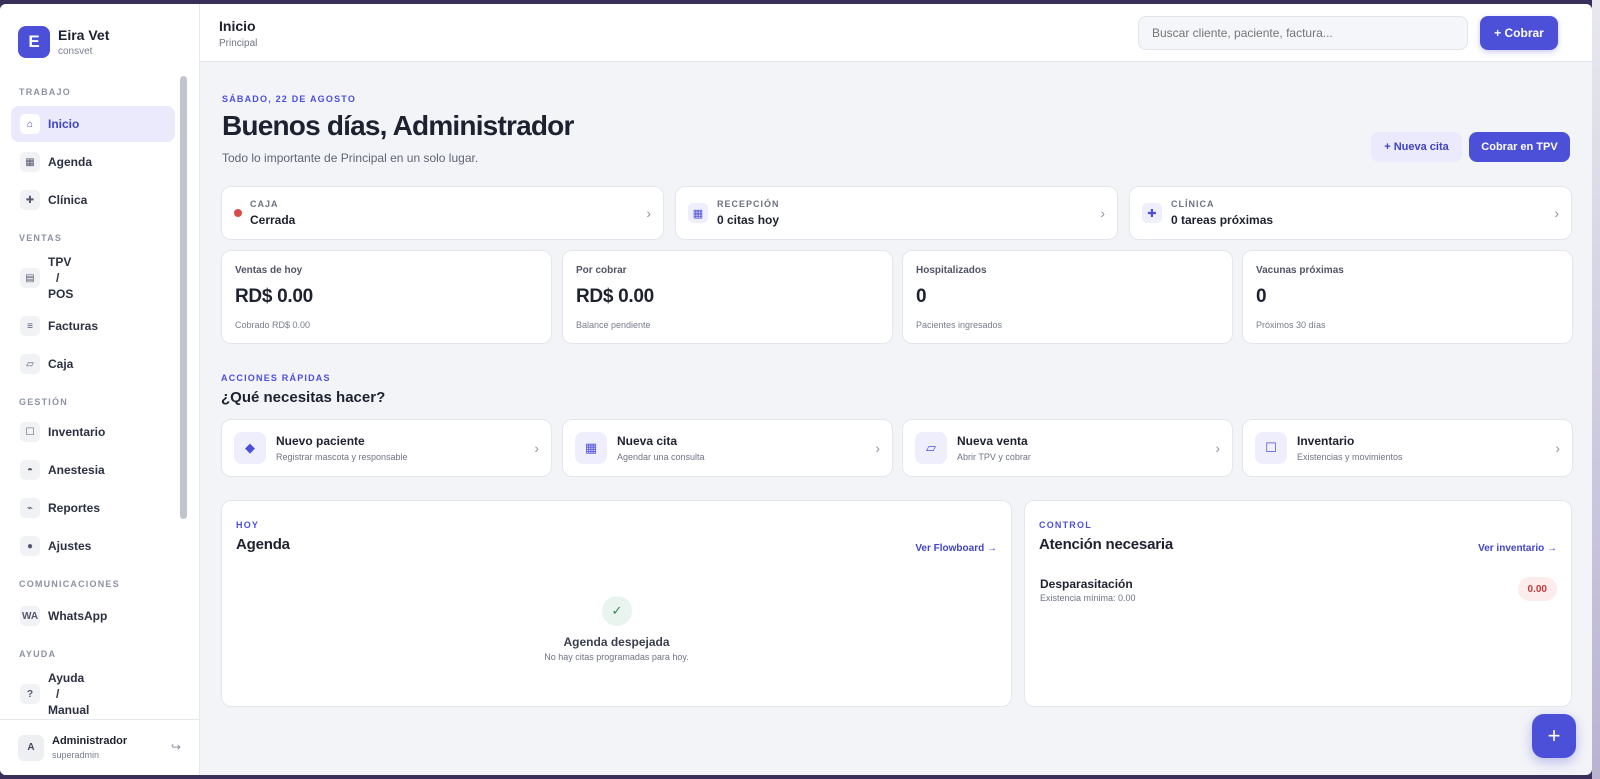  What do you see at coordinates (896, 33) in the screenshot?
I see `topbar: Inicio Principal + Cobrar` at bounding box center [896, 33].